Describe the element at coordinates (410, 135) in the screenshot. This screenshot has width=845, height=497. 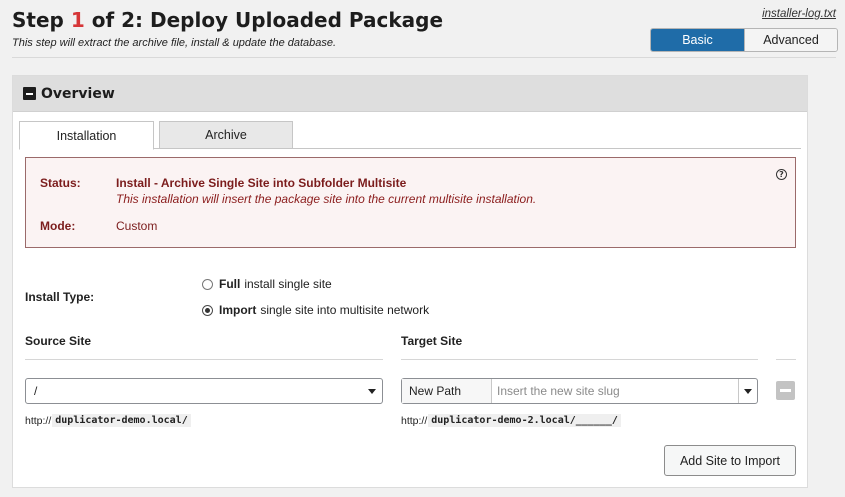
I see `overview-tabs: Installation Archive` at that location.